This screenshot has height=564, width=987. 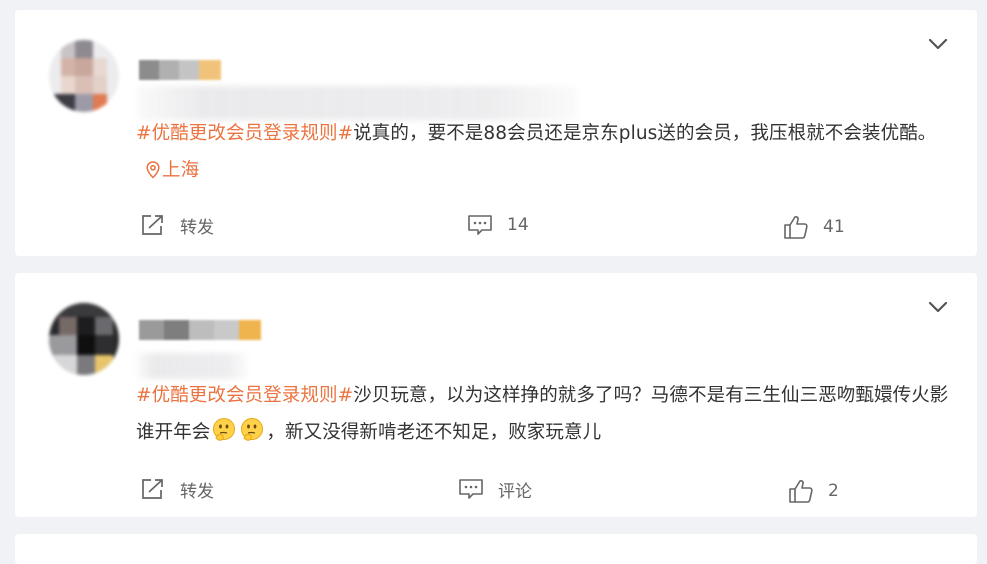 I want to click on comment-count: 14, so click(x=518, y=225).